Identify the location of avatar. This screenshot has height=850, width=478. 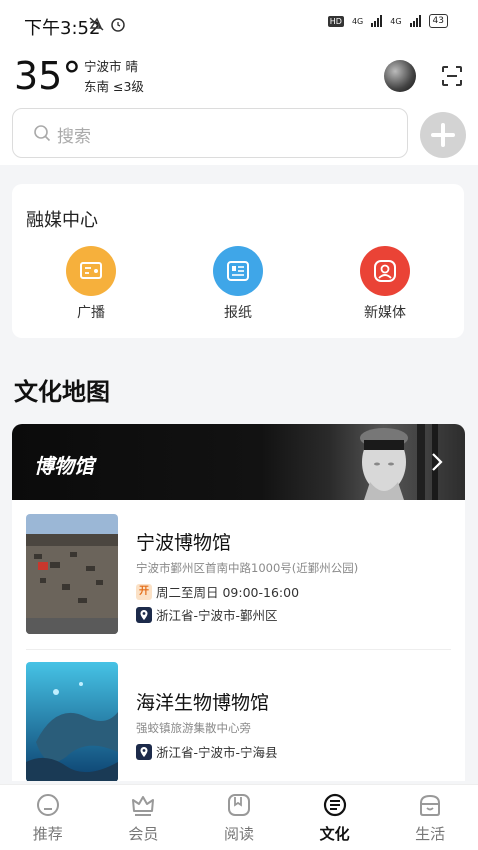
(400, 76).